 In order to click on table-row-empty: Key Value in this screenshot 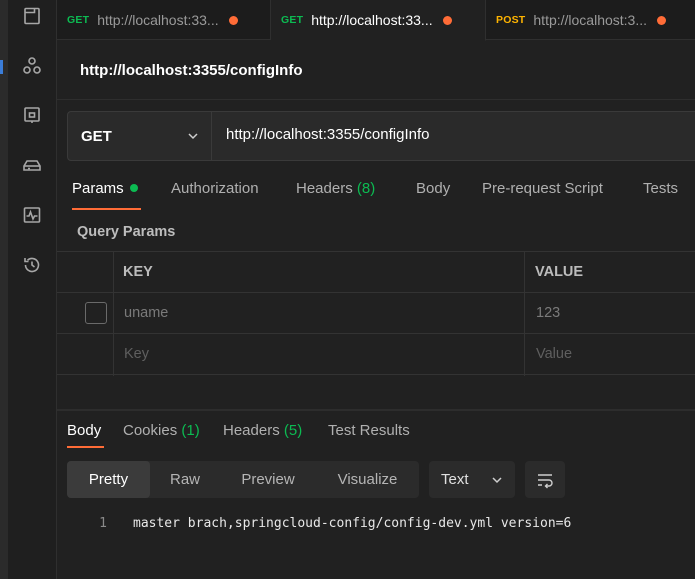, I will do `click(376, 354)`.